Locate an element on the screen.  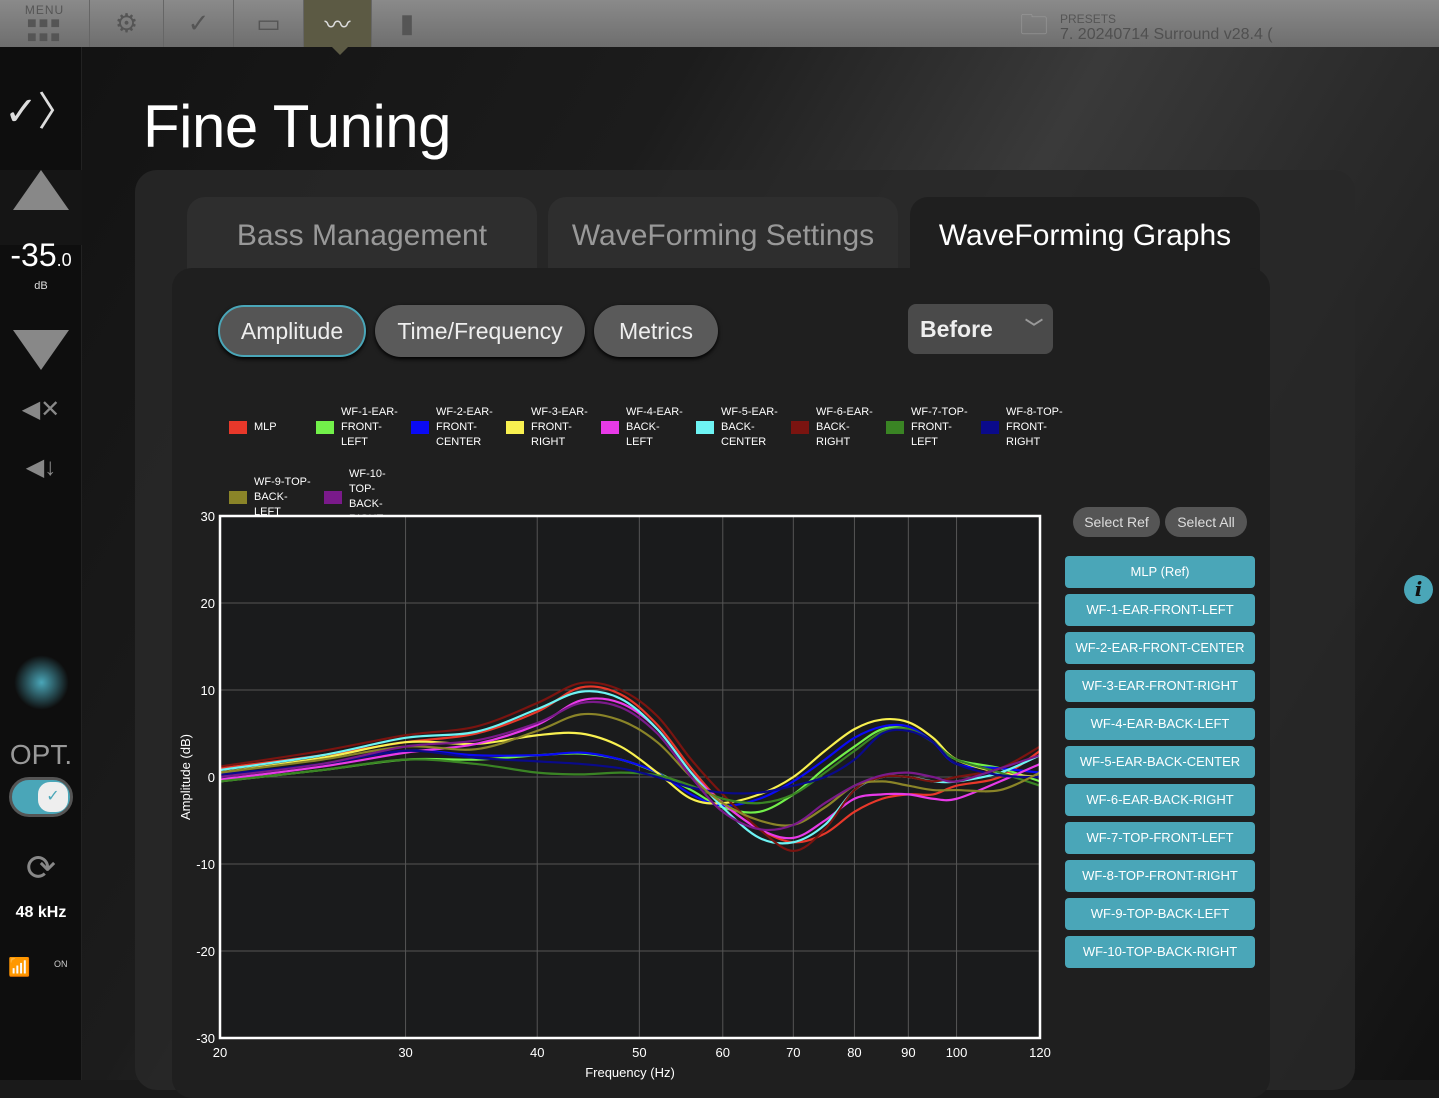
y-tick-label: 10 is located at coordinates (208, 690).